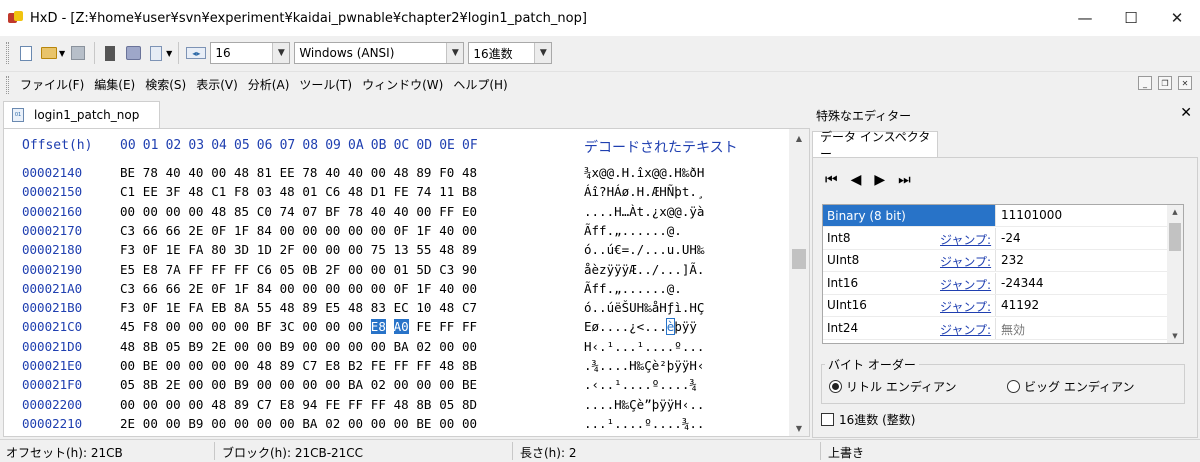 The width and height of the screenshot is (1200, 462). Describe the element at coordinates (78, 53) in the screenshot. I see `save-button` at that location.